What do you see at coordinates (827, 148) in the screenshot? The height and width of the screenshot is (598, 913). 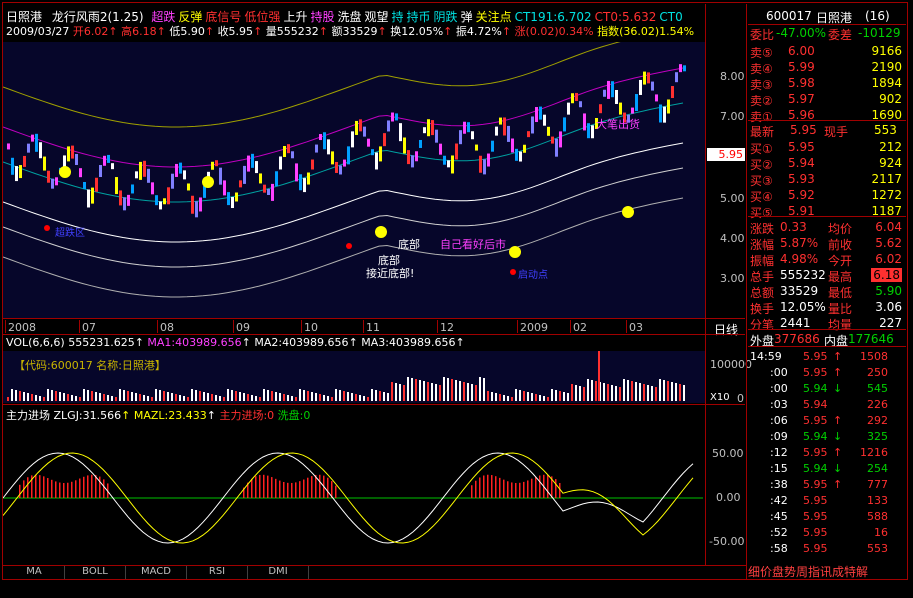 I see `bid-row-1: 买① 5.95 212` at bounding box center [827, 148].